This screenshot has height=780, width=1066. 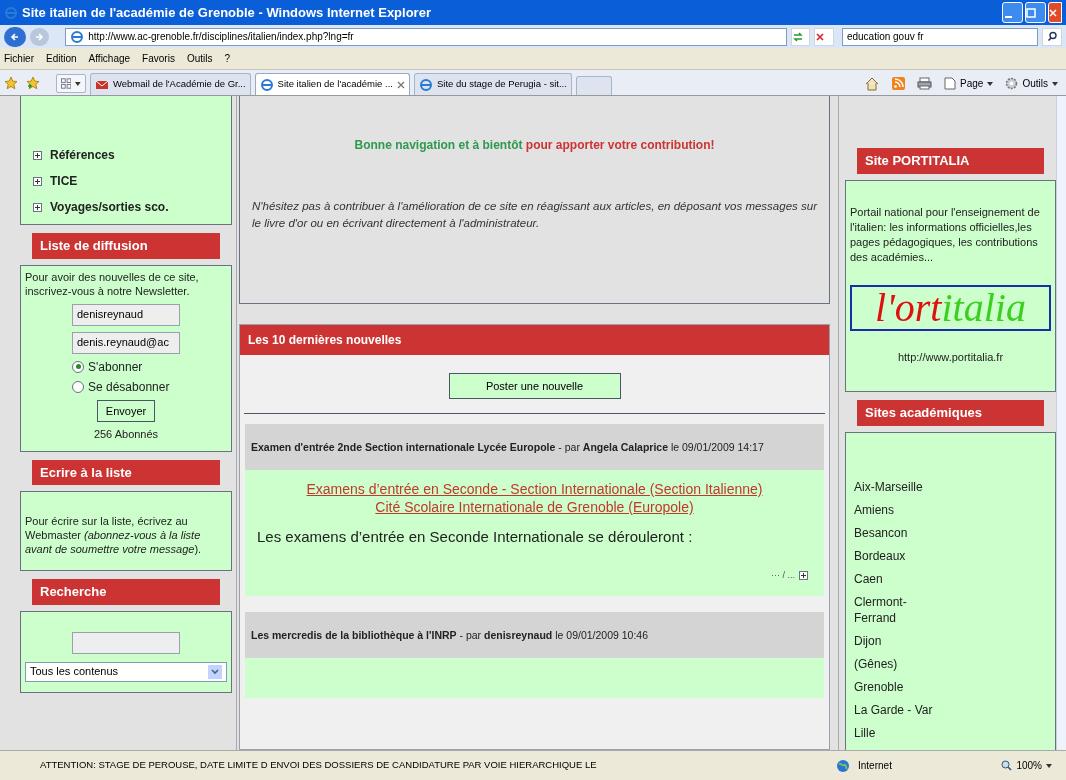 I want to click on refresh-icon, so click(x=797, y=36).